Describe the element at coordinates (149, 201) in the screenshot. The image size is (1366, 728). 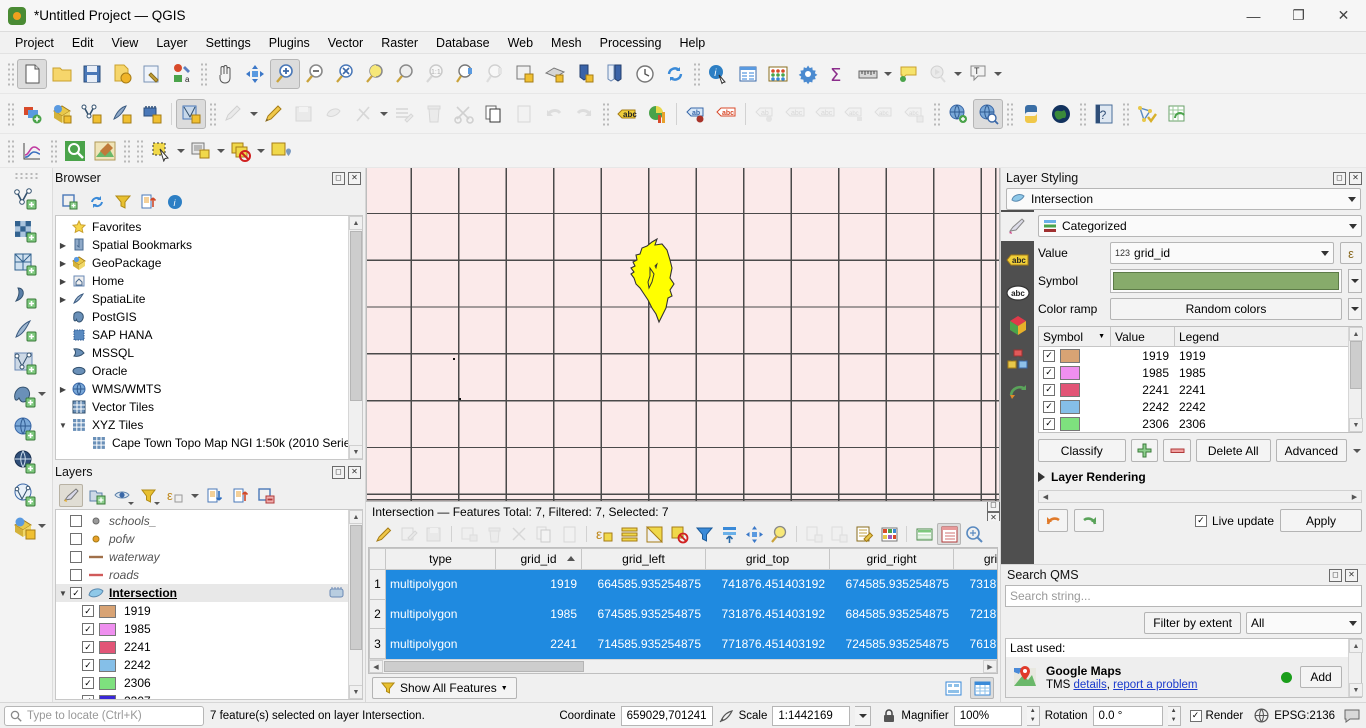
I see `collapse-all-icon` at that location.